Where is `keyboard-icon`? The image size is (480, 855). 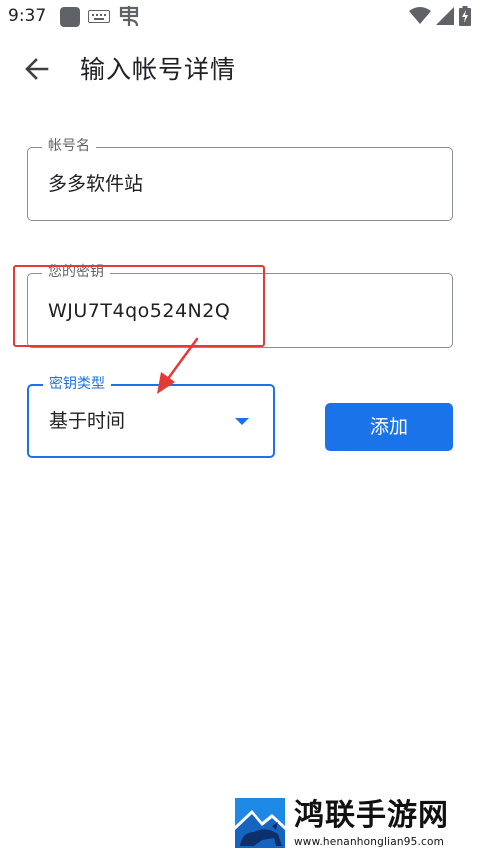
keyboard-icon is located at coordinates (99, 16).